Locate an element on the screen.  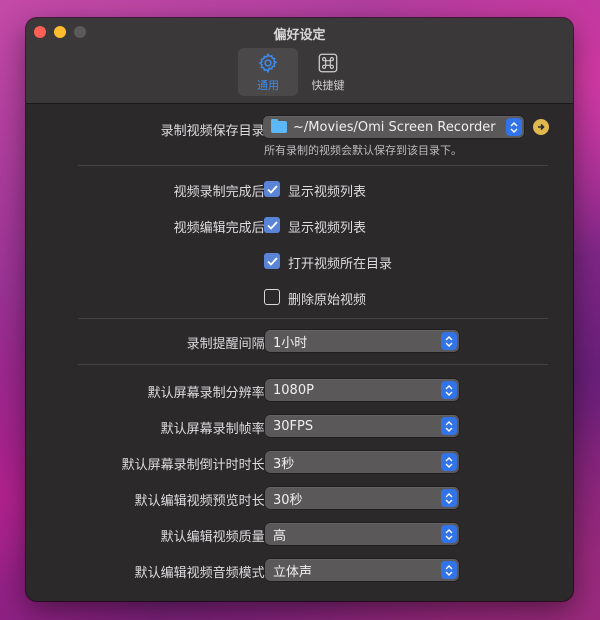
setting-value: 30FPS is located at coordinates (293, 426).